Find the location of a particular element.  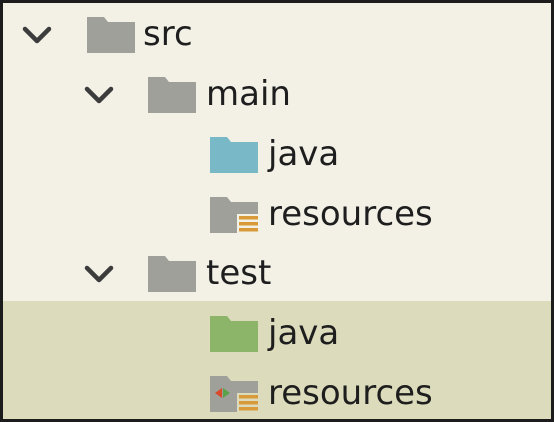

resources-folder-icon is located at coordinates (234, 215).